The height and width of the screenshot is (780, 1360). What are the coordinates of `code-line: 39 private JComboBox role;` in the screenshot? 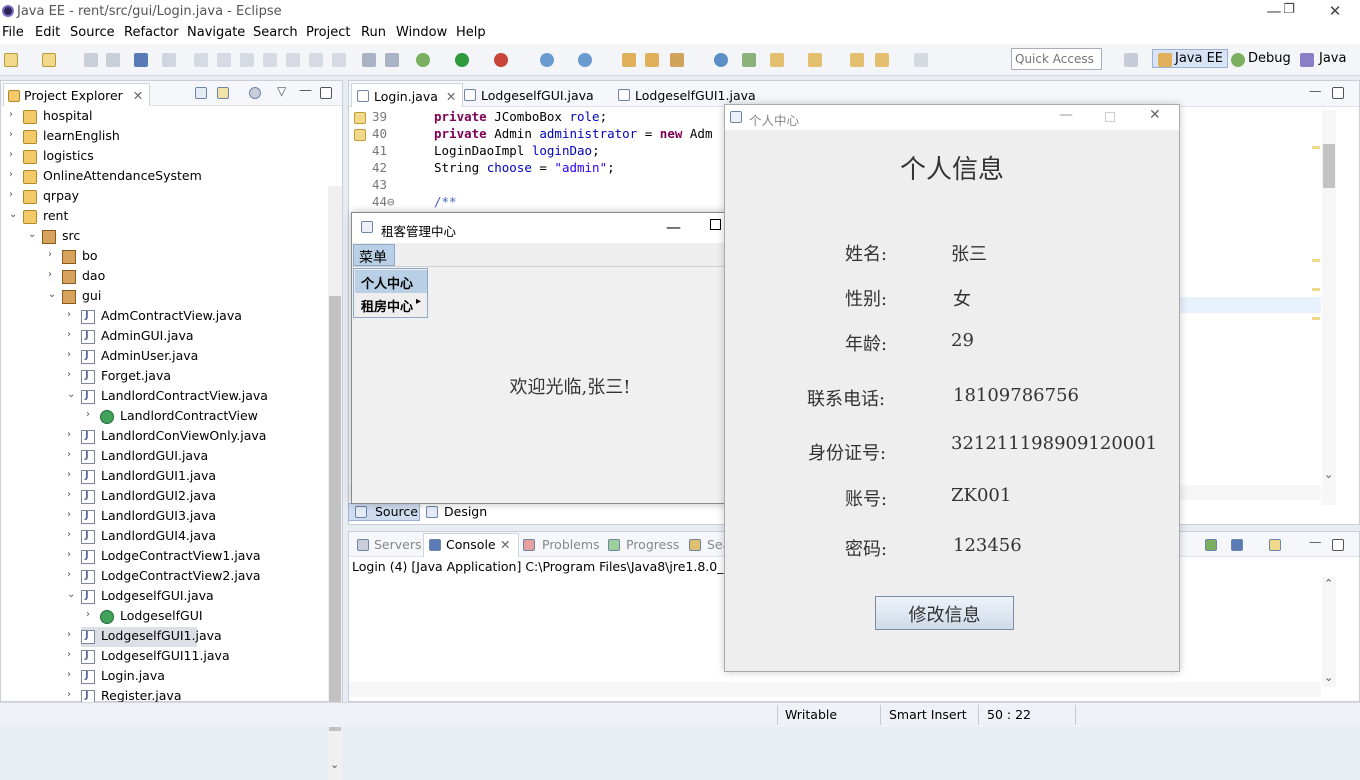 It's located at (479, 117).